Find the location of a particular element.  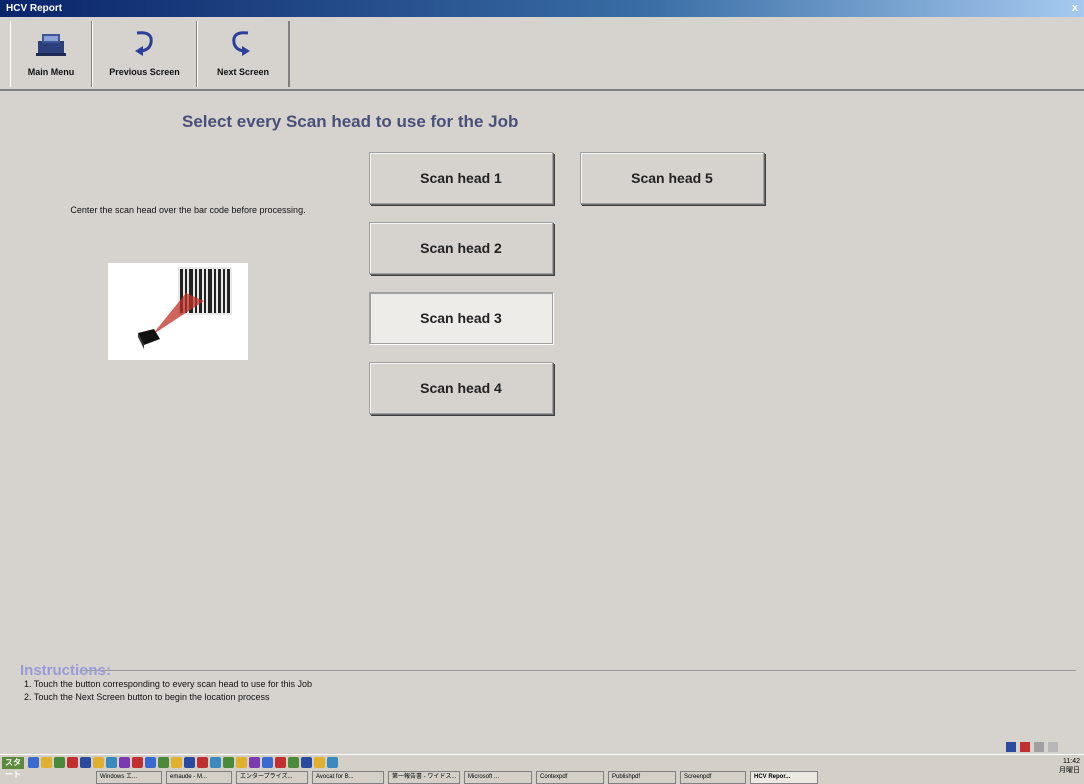

main-menu-icon is located at coordinates (51, 43).